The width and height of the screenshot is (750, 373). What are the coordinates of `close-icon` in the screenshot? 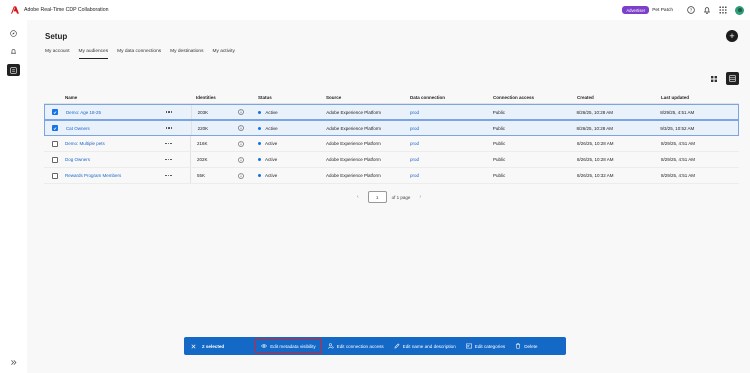 It's located at (193, 346).